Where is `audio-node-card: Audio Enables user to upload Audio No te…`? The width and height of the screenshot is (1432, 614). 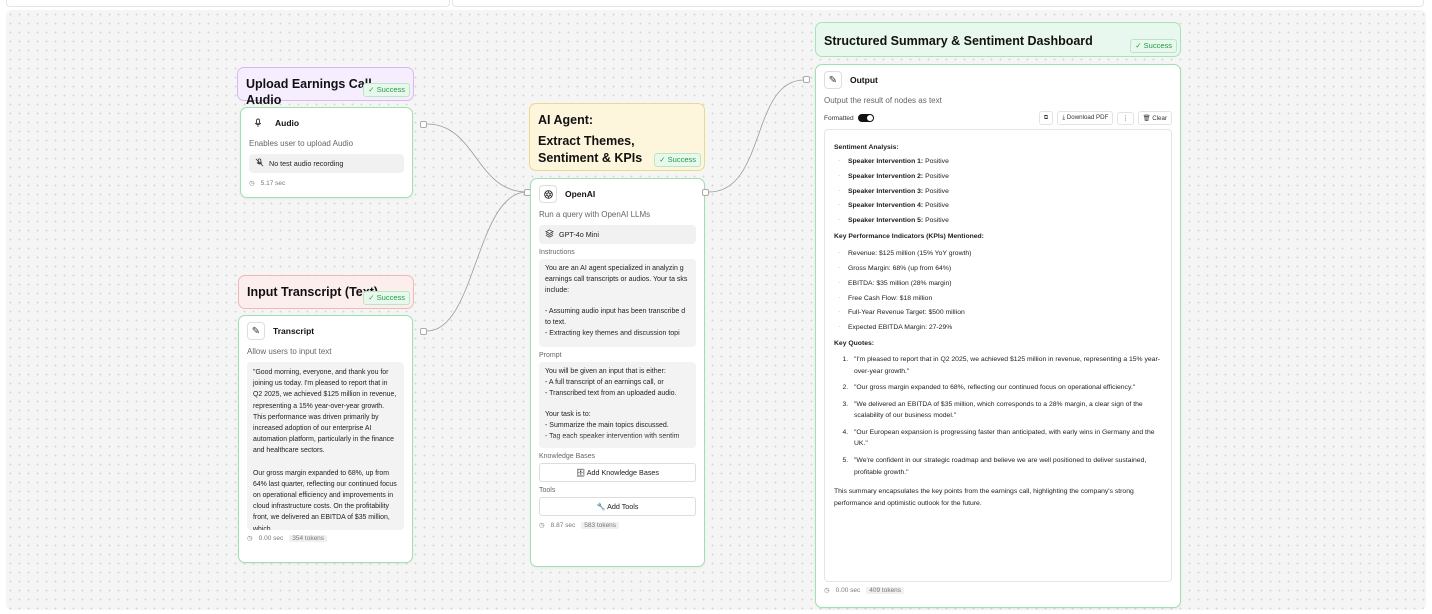 audio-node-card: Audio Enables user to upload Audio No te… is located at coordinates (326, 152).